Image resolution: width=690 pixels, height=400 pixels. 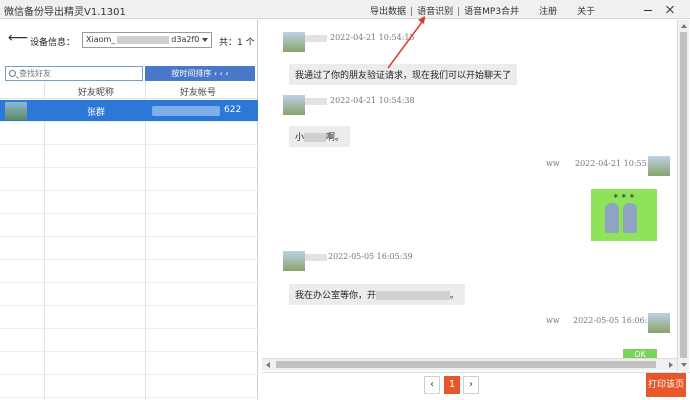 What do you see at coordinates (684, 365) in the screenshot?
I see `scroll-down-icon` at bounding box center [684, 365].